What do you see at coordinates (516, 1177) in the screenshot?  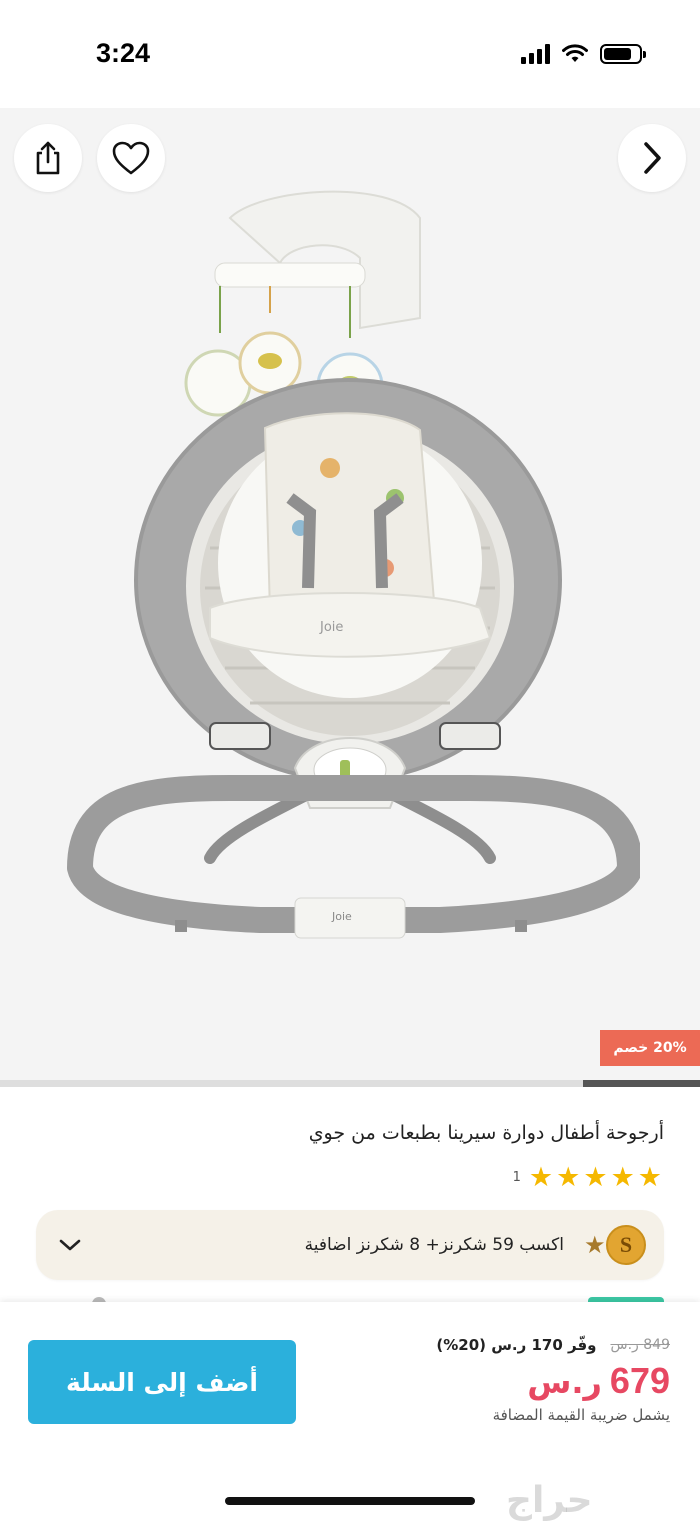 I see `rating-count: 1` at bounding box center [516, 1177].